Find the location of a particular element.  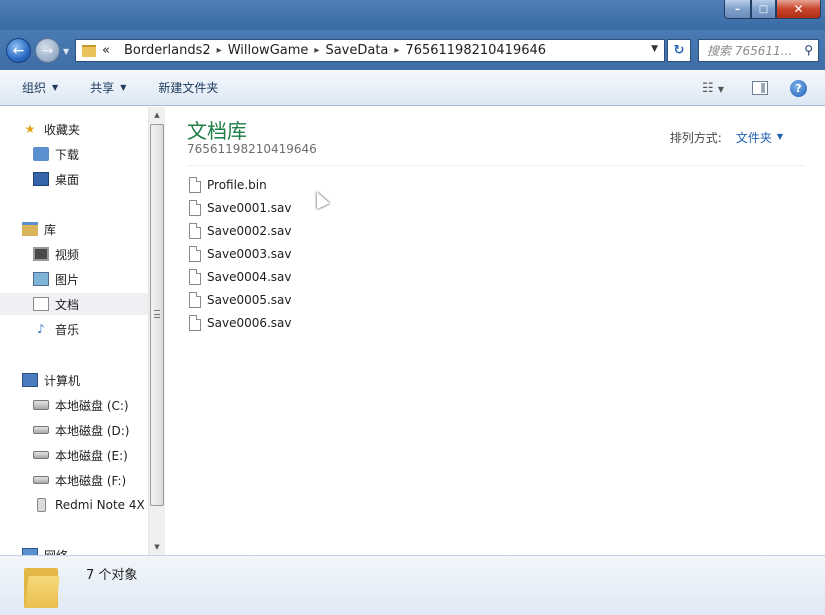

nav-drive-f: 本地磁盘 (F:) is located at coordinates (74, 480).